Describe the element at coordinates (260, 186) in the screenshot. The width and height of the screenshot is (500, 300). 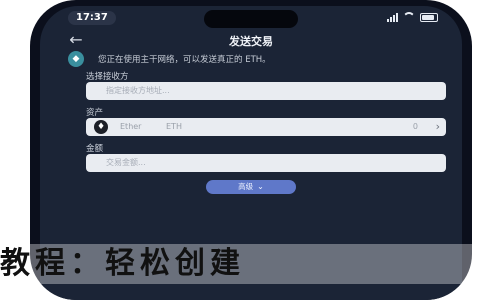
I see `chevron-down-icon: ⌄` at that location.